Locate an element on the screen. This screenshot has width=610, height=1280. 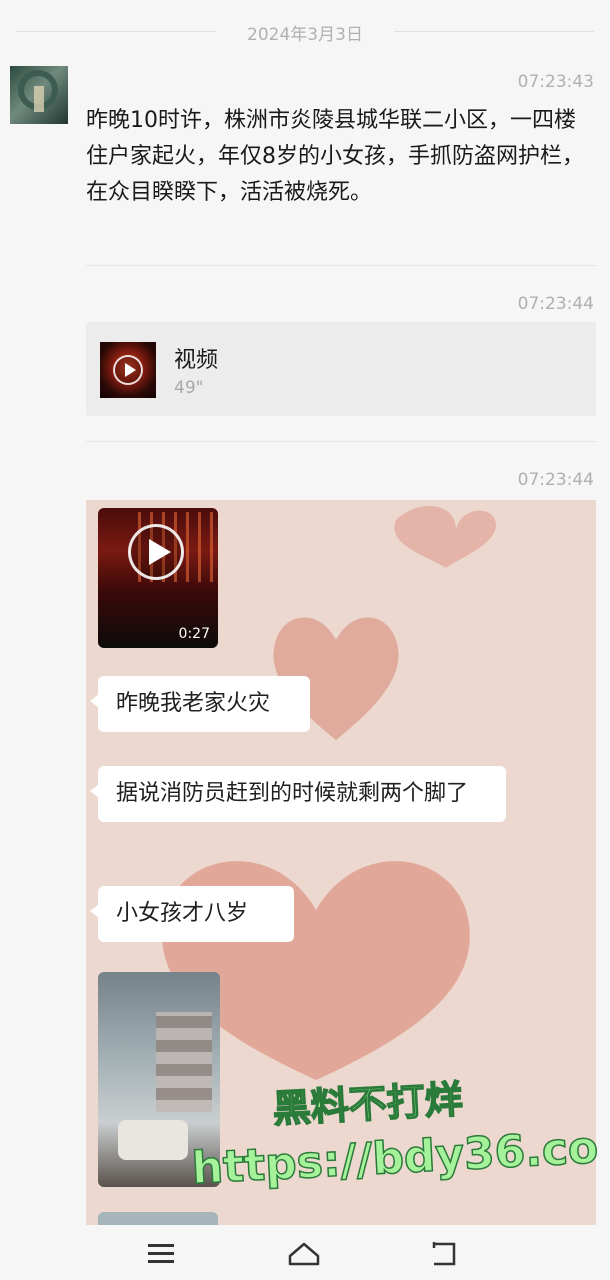
chat-bubble: 小女孩才八岁 is located at coordinates (192, 914).